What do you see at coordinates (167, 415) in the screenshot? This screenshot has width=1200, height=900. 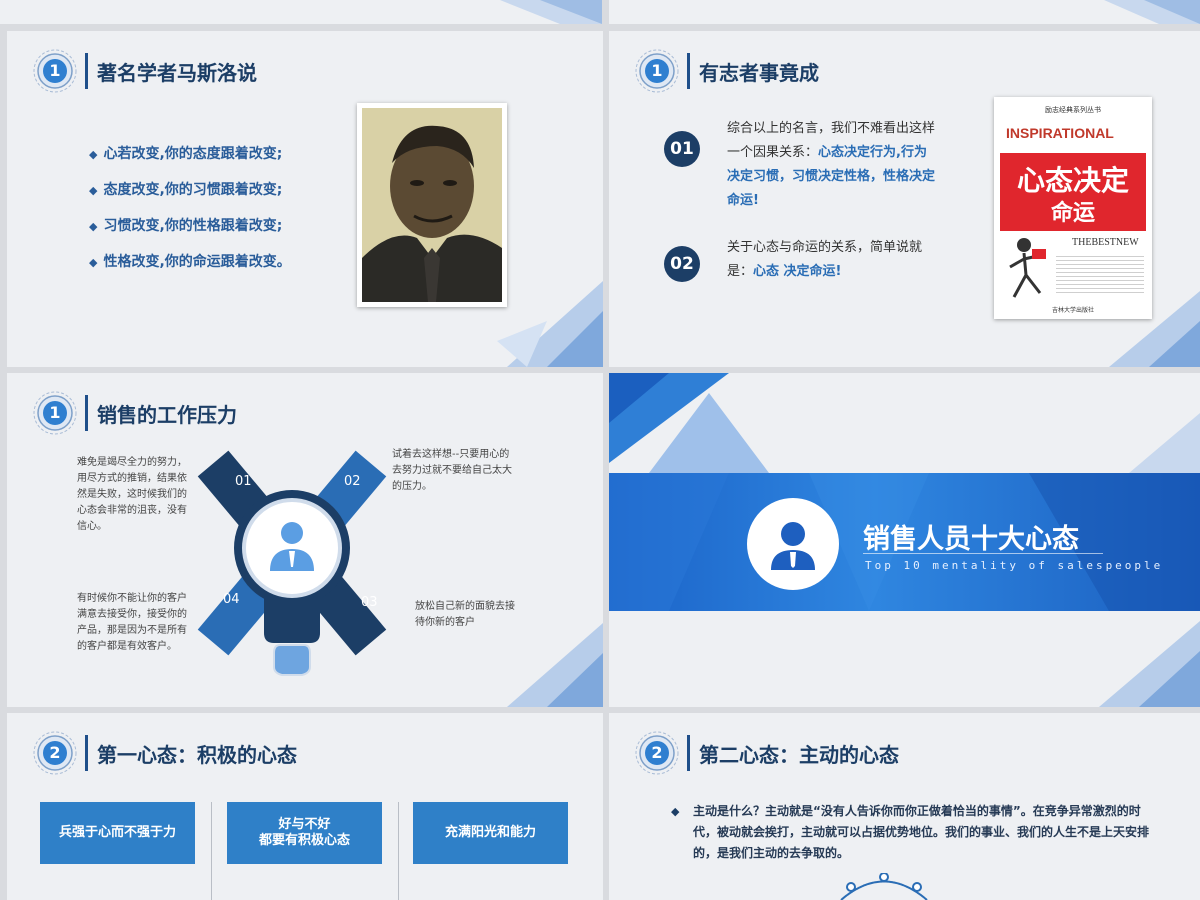 I see `slide-title: 销售的工作压力` at bounding box center [167, 415].